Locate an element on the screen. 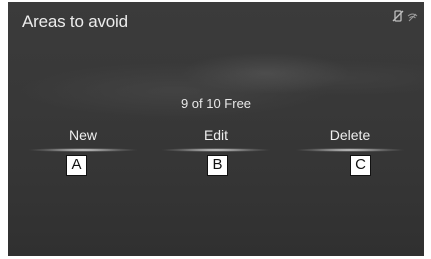 The image size is (431, 259). delete-button: Delete is located at coordinates (350, 140).